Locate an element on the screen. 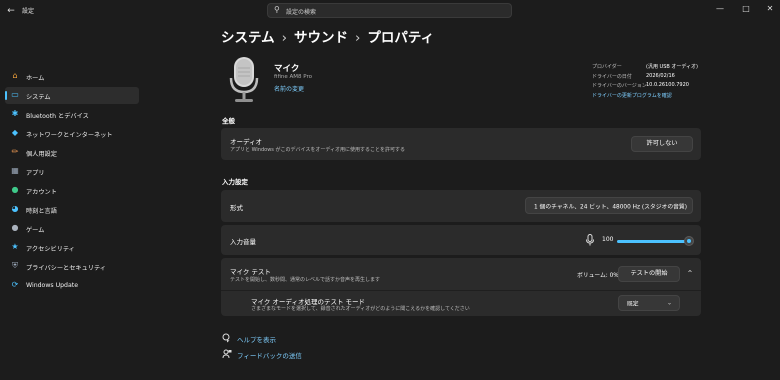 This screenshot has height=380, width=780. apps-icon: ▦ is located at coordinates (15, 170).